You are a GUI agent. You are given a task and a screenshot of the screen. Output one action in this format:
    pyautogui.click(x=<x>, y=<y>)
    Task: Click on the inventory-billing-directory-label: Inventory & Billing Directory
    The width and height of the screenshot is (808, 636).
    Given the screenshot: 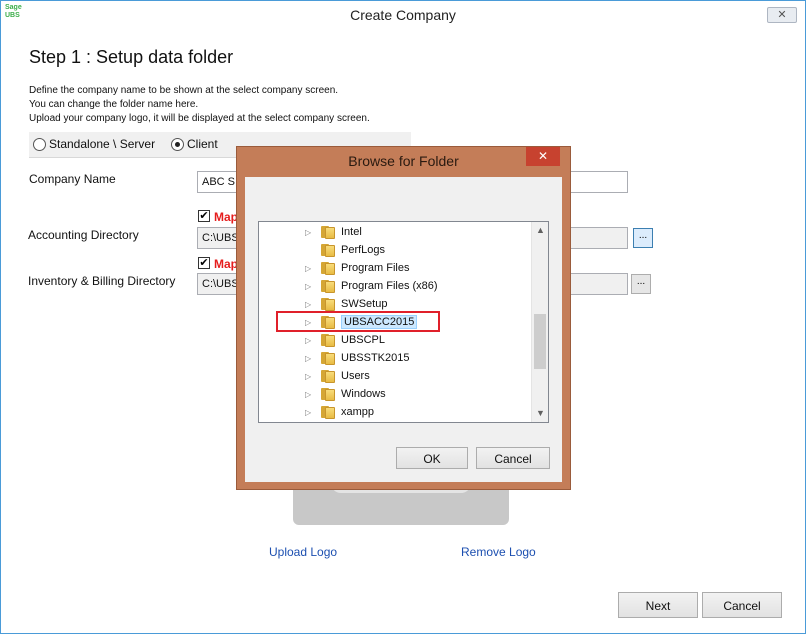 What is the action you would take?
    pyautogui.click(x=102, y=281)
    